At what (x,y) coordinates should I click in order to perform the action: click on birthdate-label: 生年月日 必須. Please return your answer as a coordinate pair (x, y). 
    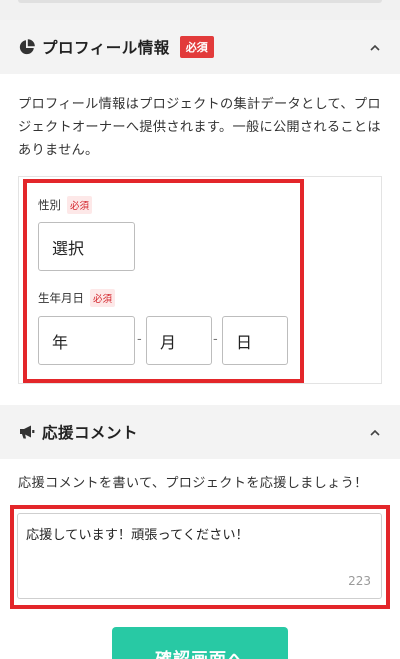
    Looking at the image, I should click on (77, 298).